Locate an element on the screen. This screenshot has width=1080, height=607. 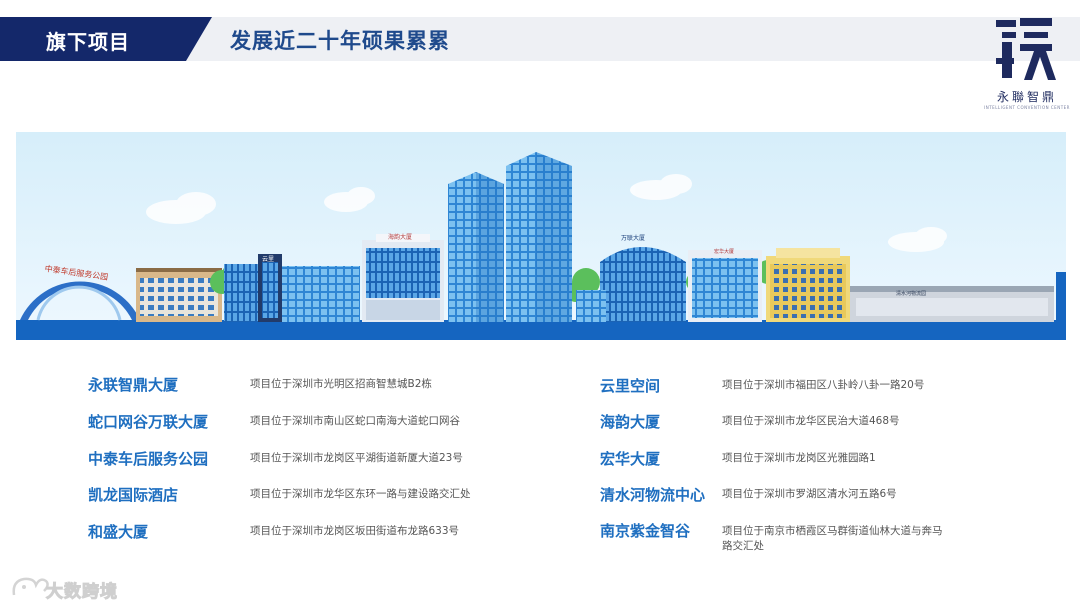
company-logo: 永聯智鼎 INTELLIGENT CONVENTION CENTER is located at coordinates (1027, 64).